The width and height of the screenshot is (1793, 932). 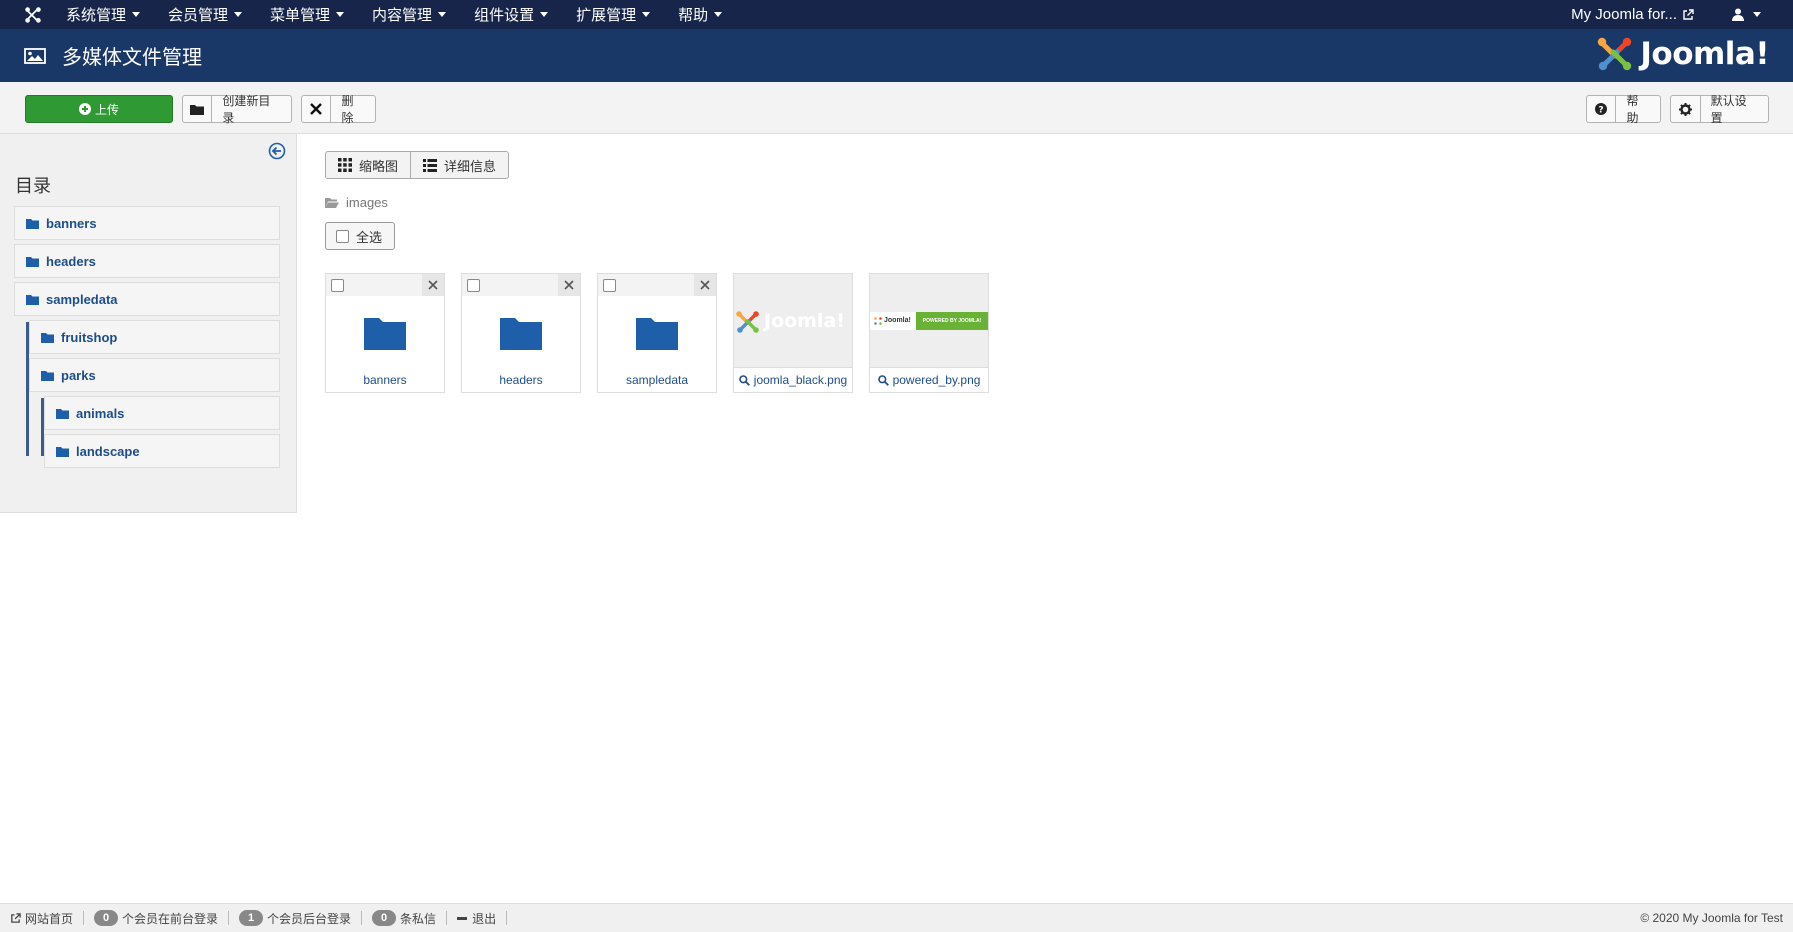 What do you see at coordinates (106, 918) in the screenshot?
I see `frontend-count-badge: 0` at bounding box center [106, 918].